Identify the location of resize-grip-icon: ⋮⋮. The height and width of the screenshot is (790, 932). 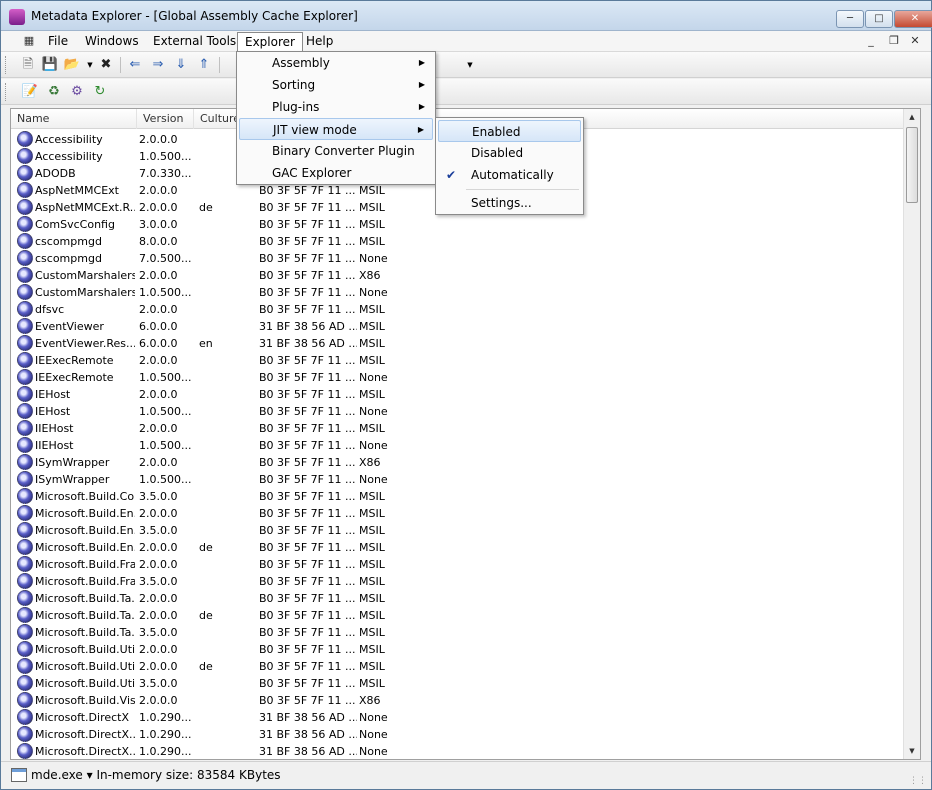
(918, 781).